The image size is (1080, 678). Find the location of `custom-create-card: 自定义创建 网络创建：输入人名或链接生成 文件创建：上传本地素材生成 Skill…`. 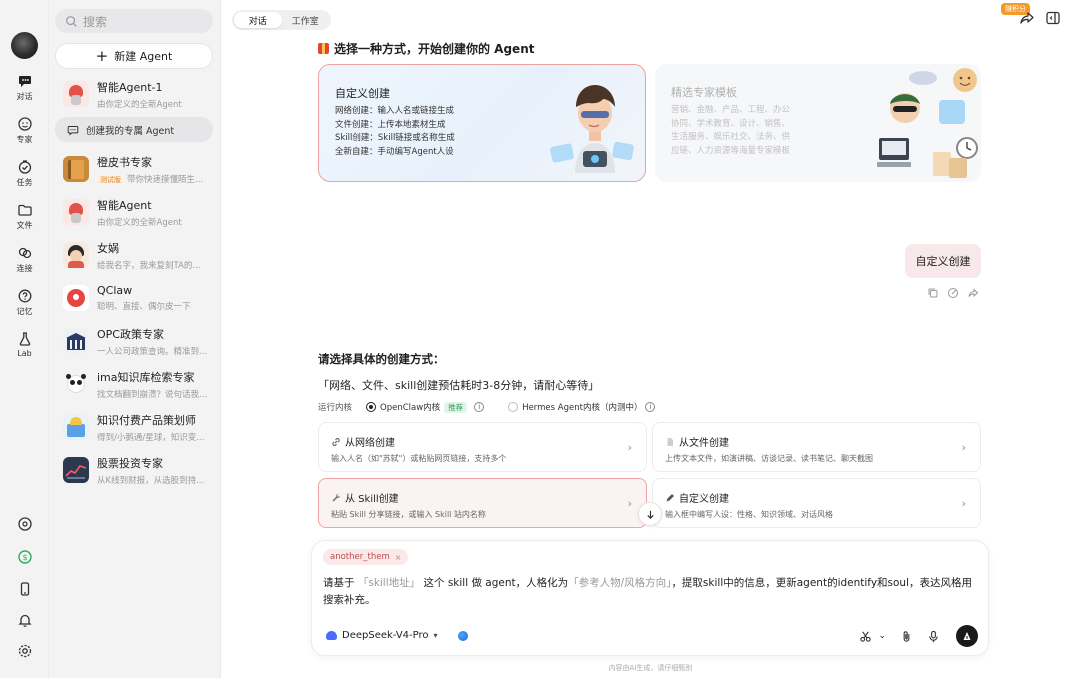

custom-create-card: 自定义创建 网络创建：输入人名或链接生成 文件创建：上传本地素材生成 Skill… is located at coordinates (482, 123).